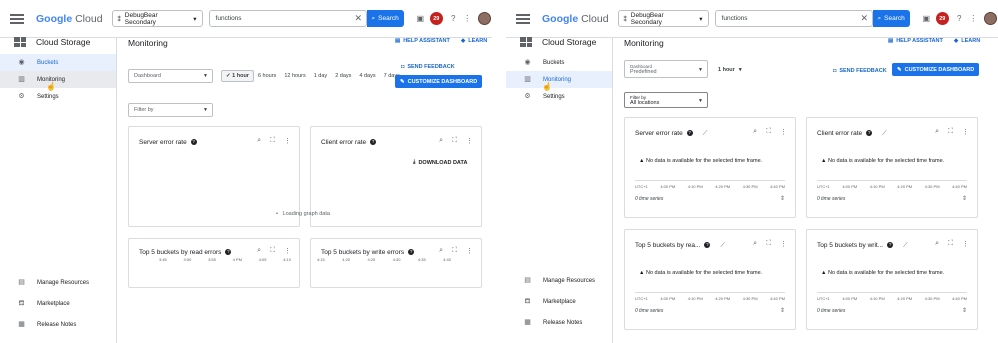 This screenshot has height=343, width=998. Describe the element at coordinates (440, 162) in the screenshot. I see `download-data-button: ⤓ DOWNLOAD DATA` at that location.